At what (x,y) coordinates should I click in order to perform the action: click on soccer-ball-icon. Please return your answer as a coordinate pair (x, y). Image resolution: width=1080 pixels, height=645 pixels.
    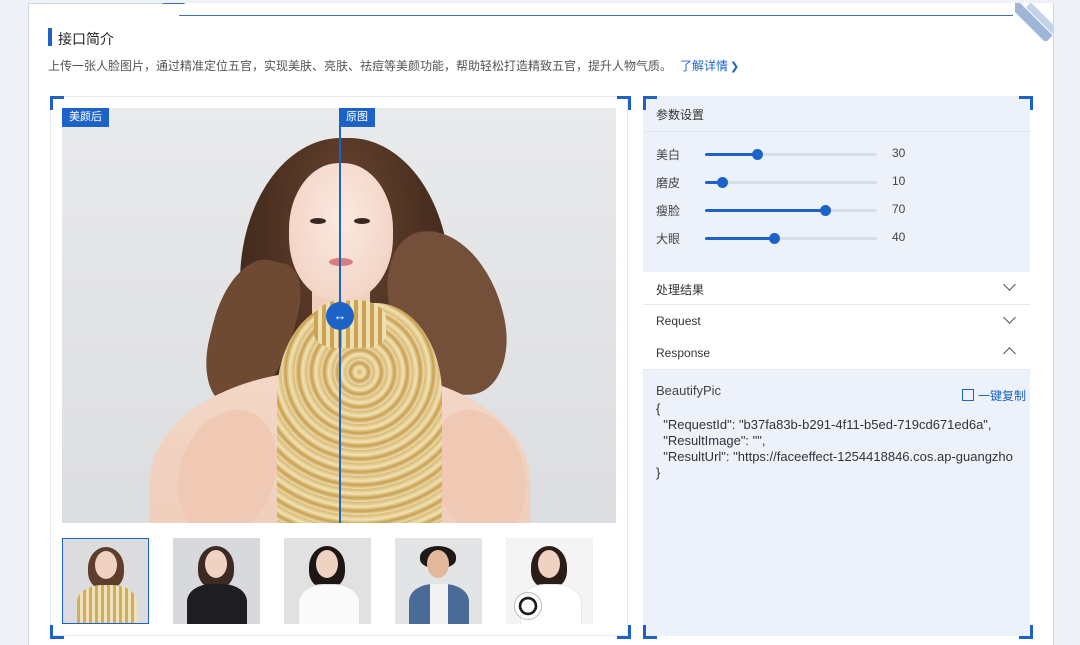
    Looking at the image, I should click on (528, 606).